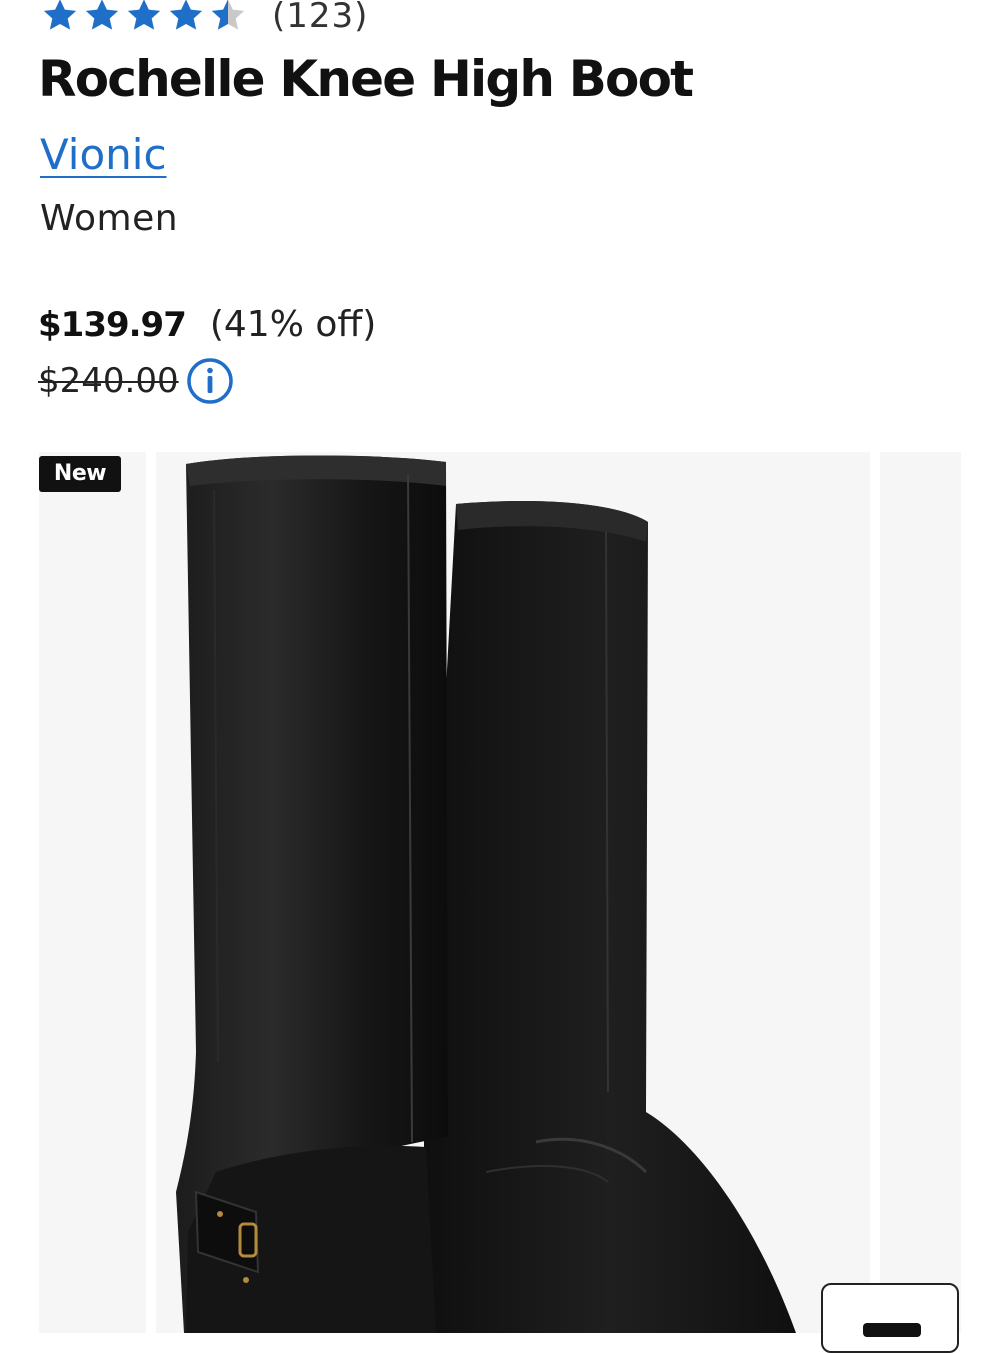 The image size is (1000, 1353). I want to click on floating-action-icon, so click(892, 1330).